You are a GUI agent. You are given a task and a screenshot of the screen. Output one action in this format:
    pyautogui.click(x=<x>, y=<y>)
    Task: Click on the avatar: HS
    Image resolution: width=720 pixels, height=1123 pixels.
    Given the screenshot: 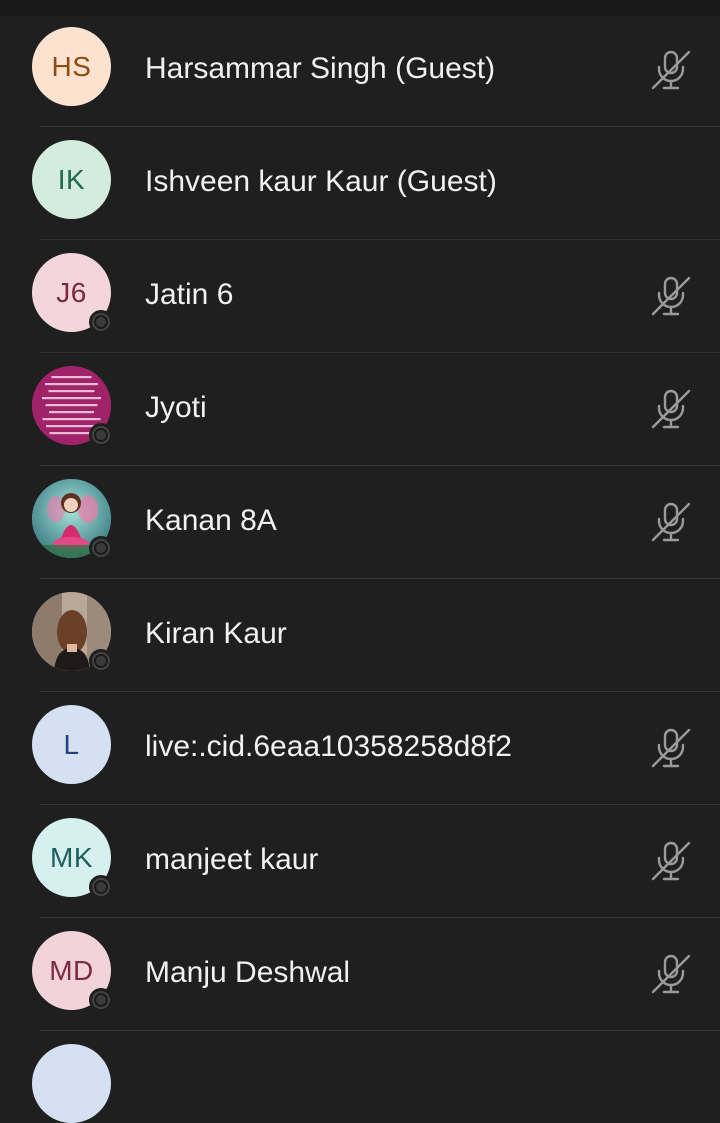 What is the action you would take?
    pyautogui.click(x=71, y=66)
    